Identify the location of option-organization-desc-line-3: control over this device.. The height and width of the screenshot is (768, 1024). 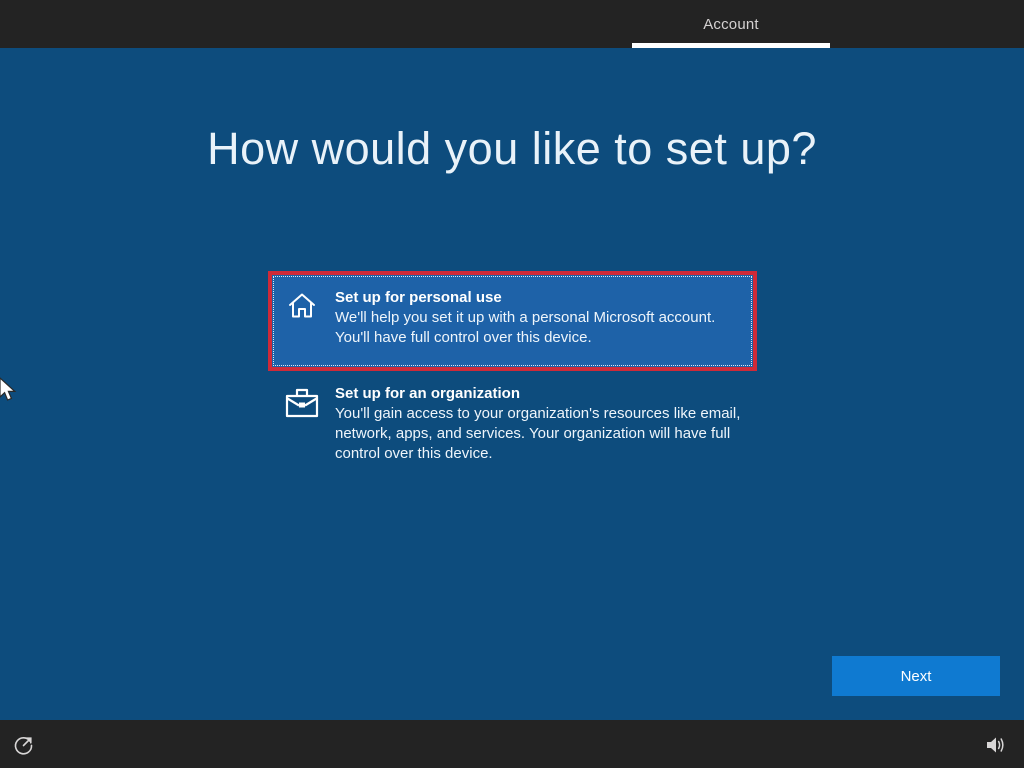
(414, 453).